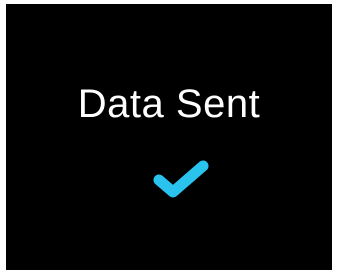 This screenshot has width=338, height=274. Describe the element at coordinates (181, 179) in the screenshot. I see `checkmark-icon` at that location.